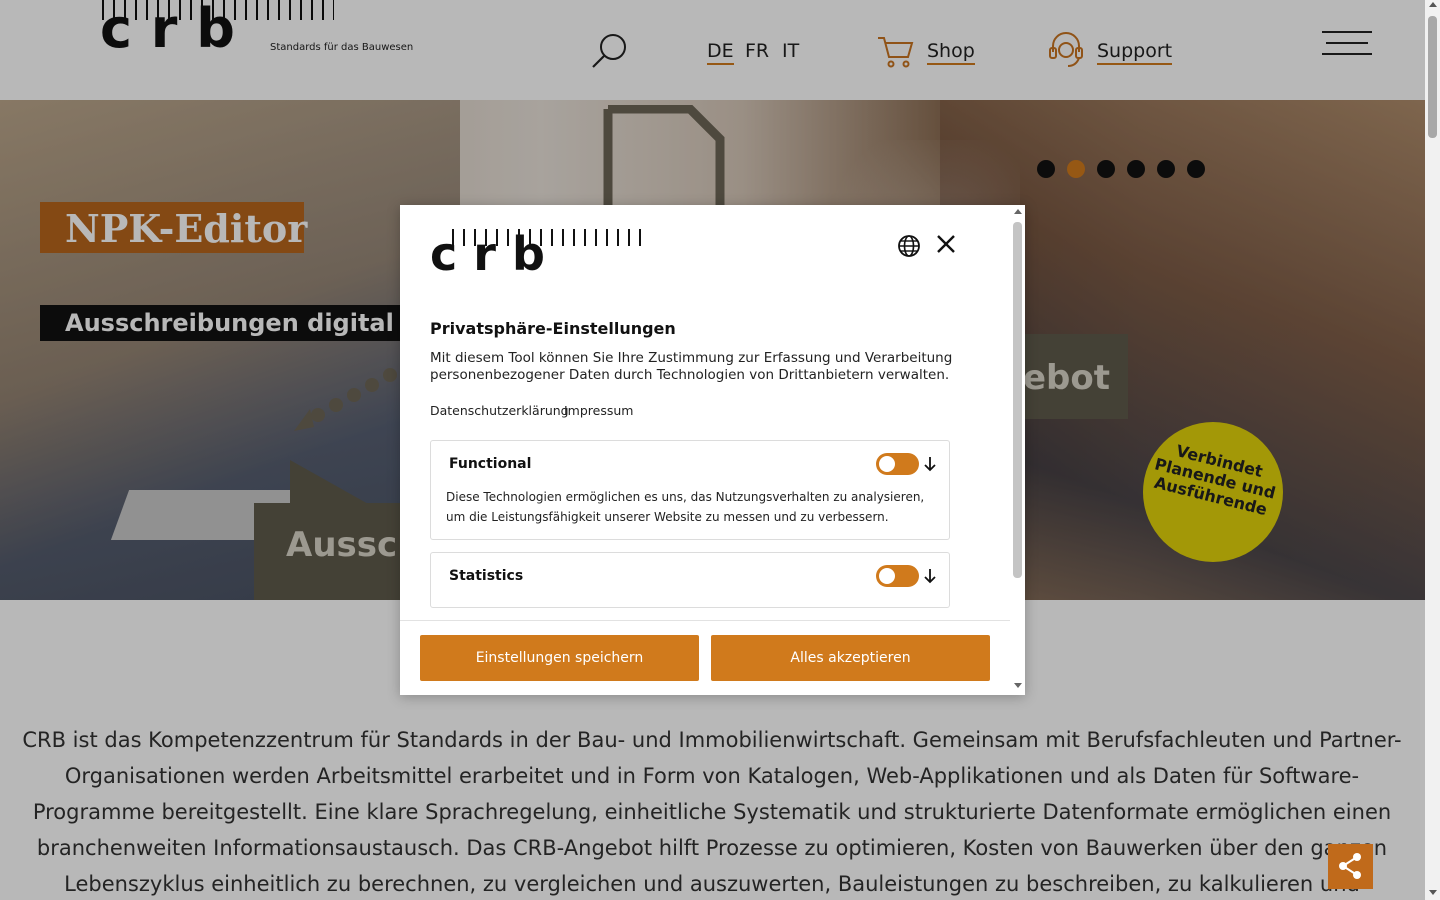  I want to click on page-scroll-up-arrow, so click(1432, 4).